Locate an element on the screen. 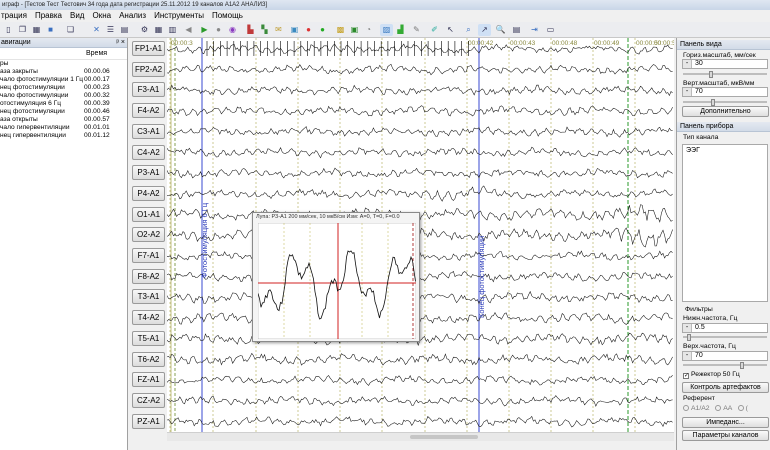 This screenshot has width=770, height=450. channel-params-button: Параметры каналов is located at coordinates (725, 435).